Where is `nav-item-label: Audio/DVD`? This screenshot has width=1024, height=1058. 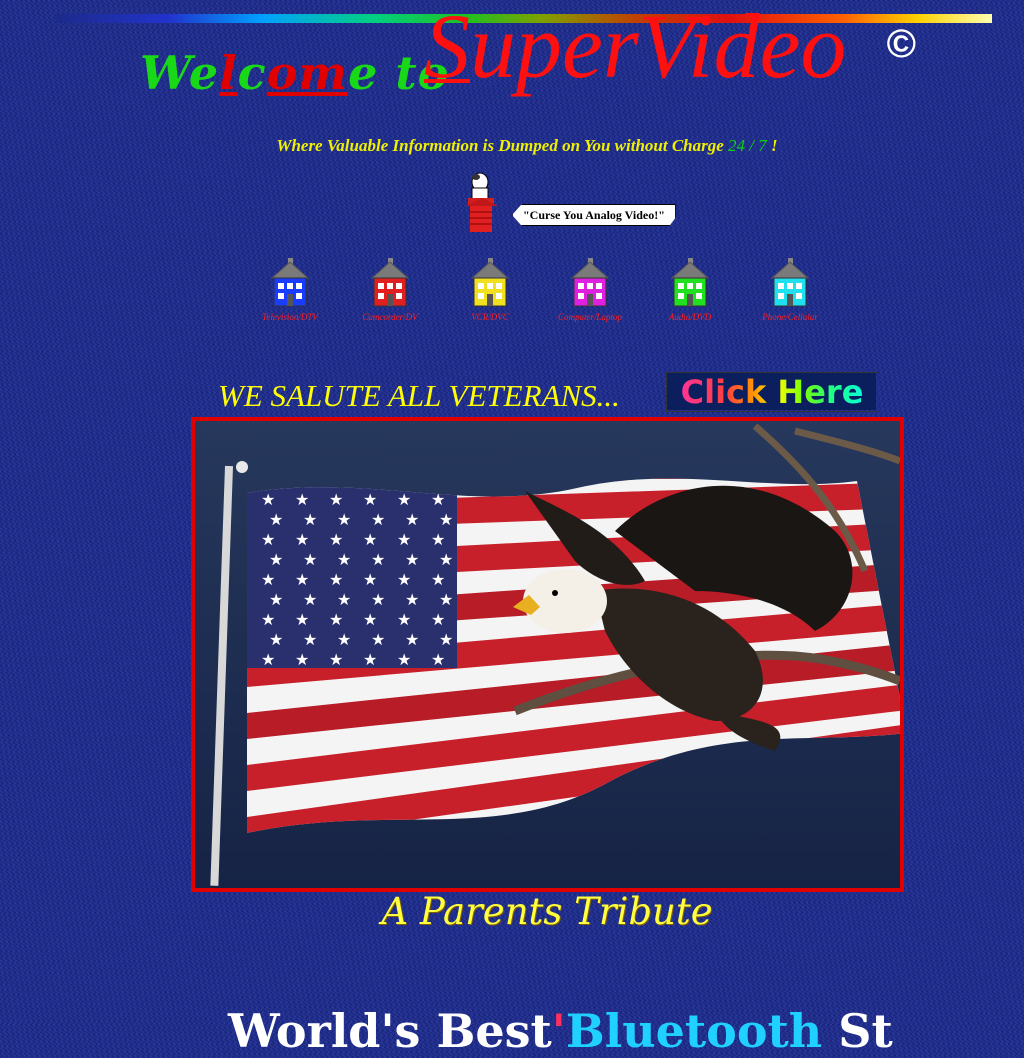
nav-item-label: Audio/DVD is located at coordinates (690, 317).